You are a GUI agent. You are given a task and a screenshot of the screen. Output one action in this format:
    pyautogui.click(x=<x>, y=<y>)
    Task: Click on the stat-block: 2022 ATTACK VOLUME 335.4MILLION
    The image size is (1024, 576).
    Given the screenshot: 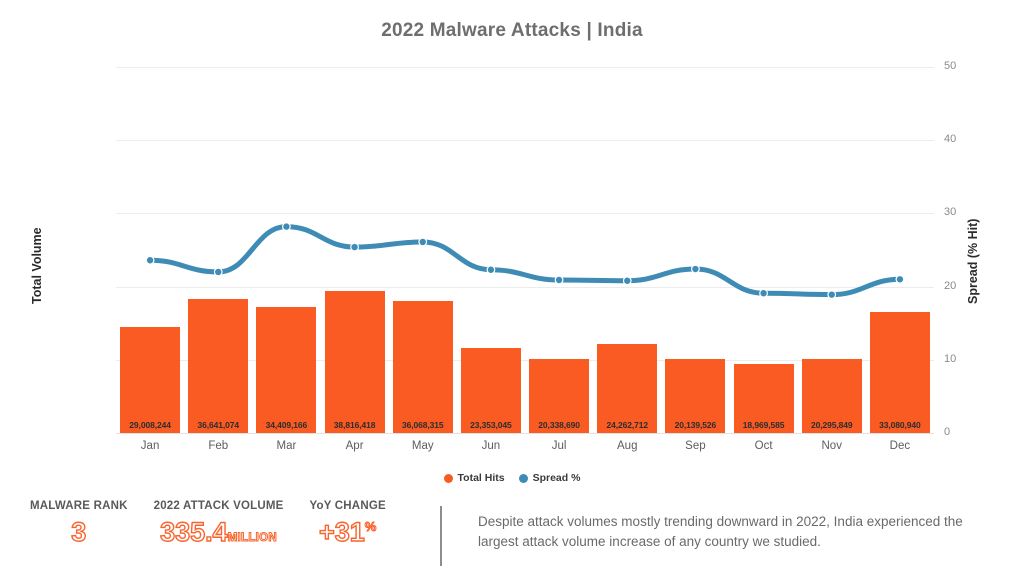 What is the action you would take?
    pyautogui.click(x=219, y=523)
    